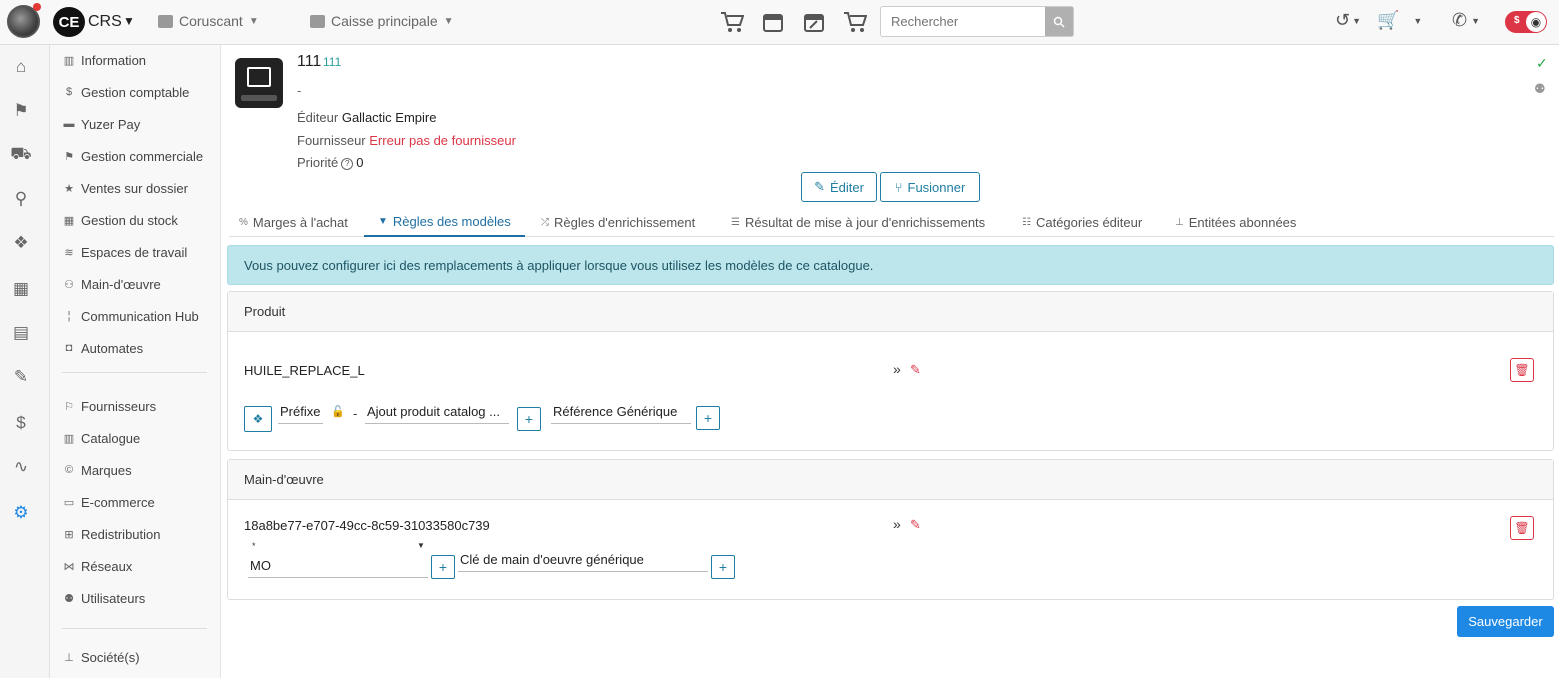 The height and width of the screenshot is (678, 1559). What do you see at coordinates (732, 22) in the screenshot?
I see `cart-icon` at bounding box center [732, 22].